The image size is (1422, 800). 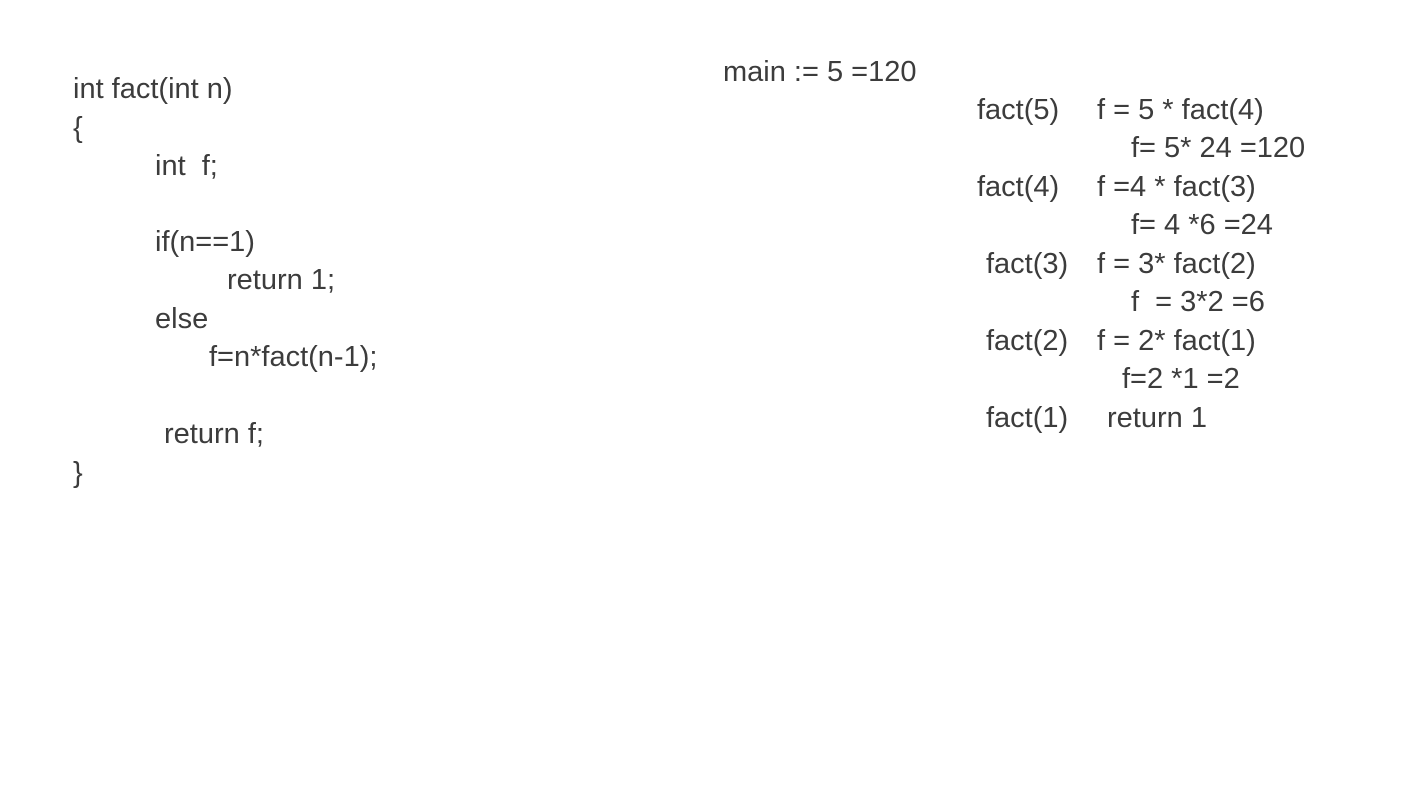 What do you see at coordinates (1027, 418) in the screenshot?
I see `trace-call-fact1: fact(1)` at bounding box center [1027, 418].